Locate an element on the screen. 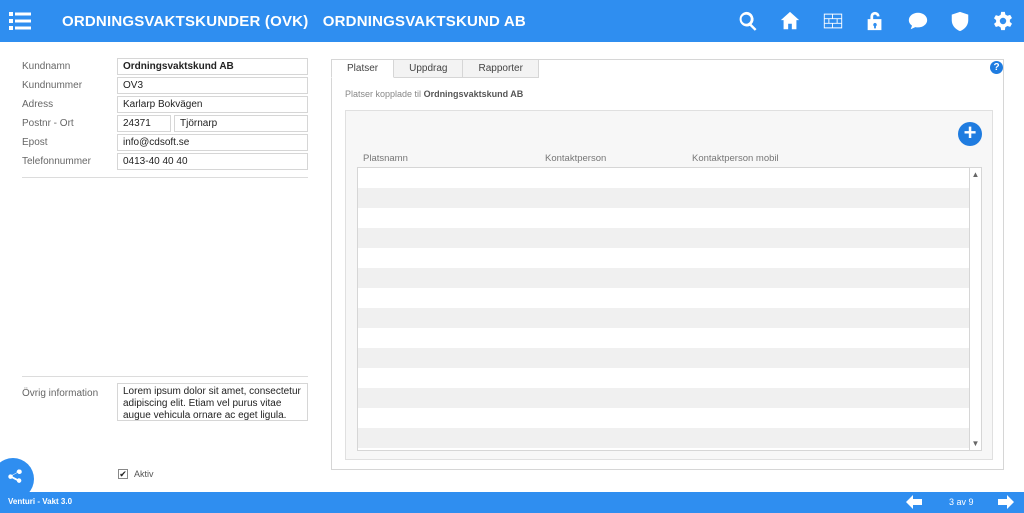  top-icon-bar is located at coordinates (875, 21).